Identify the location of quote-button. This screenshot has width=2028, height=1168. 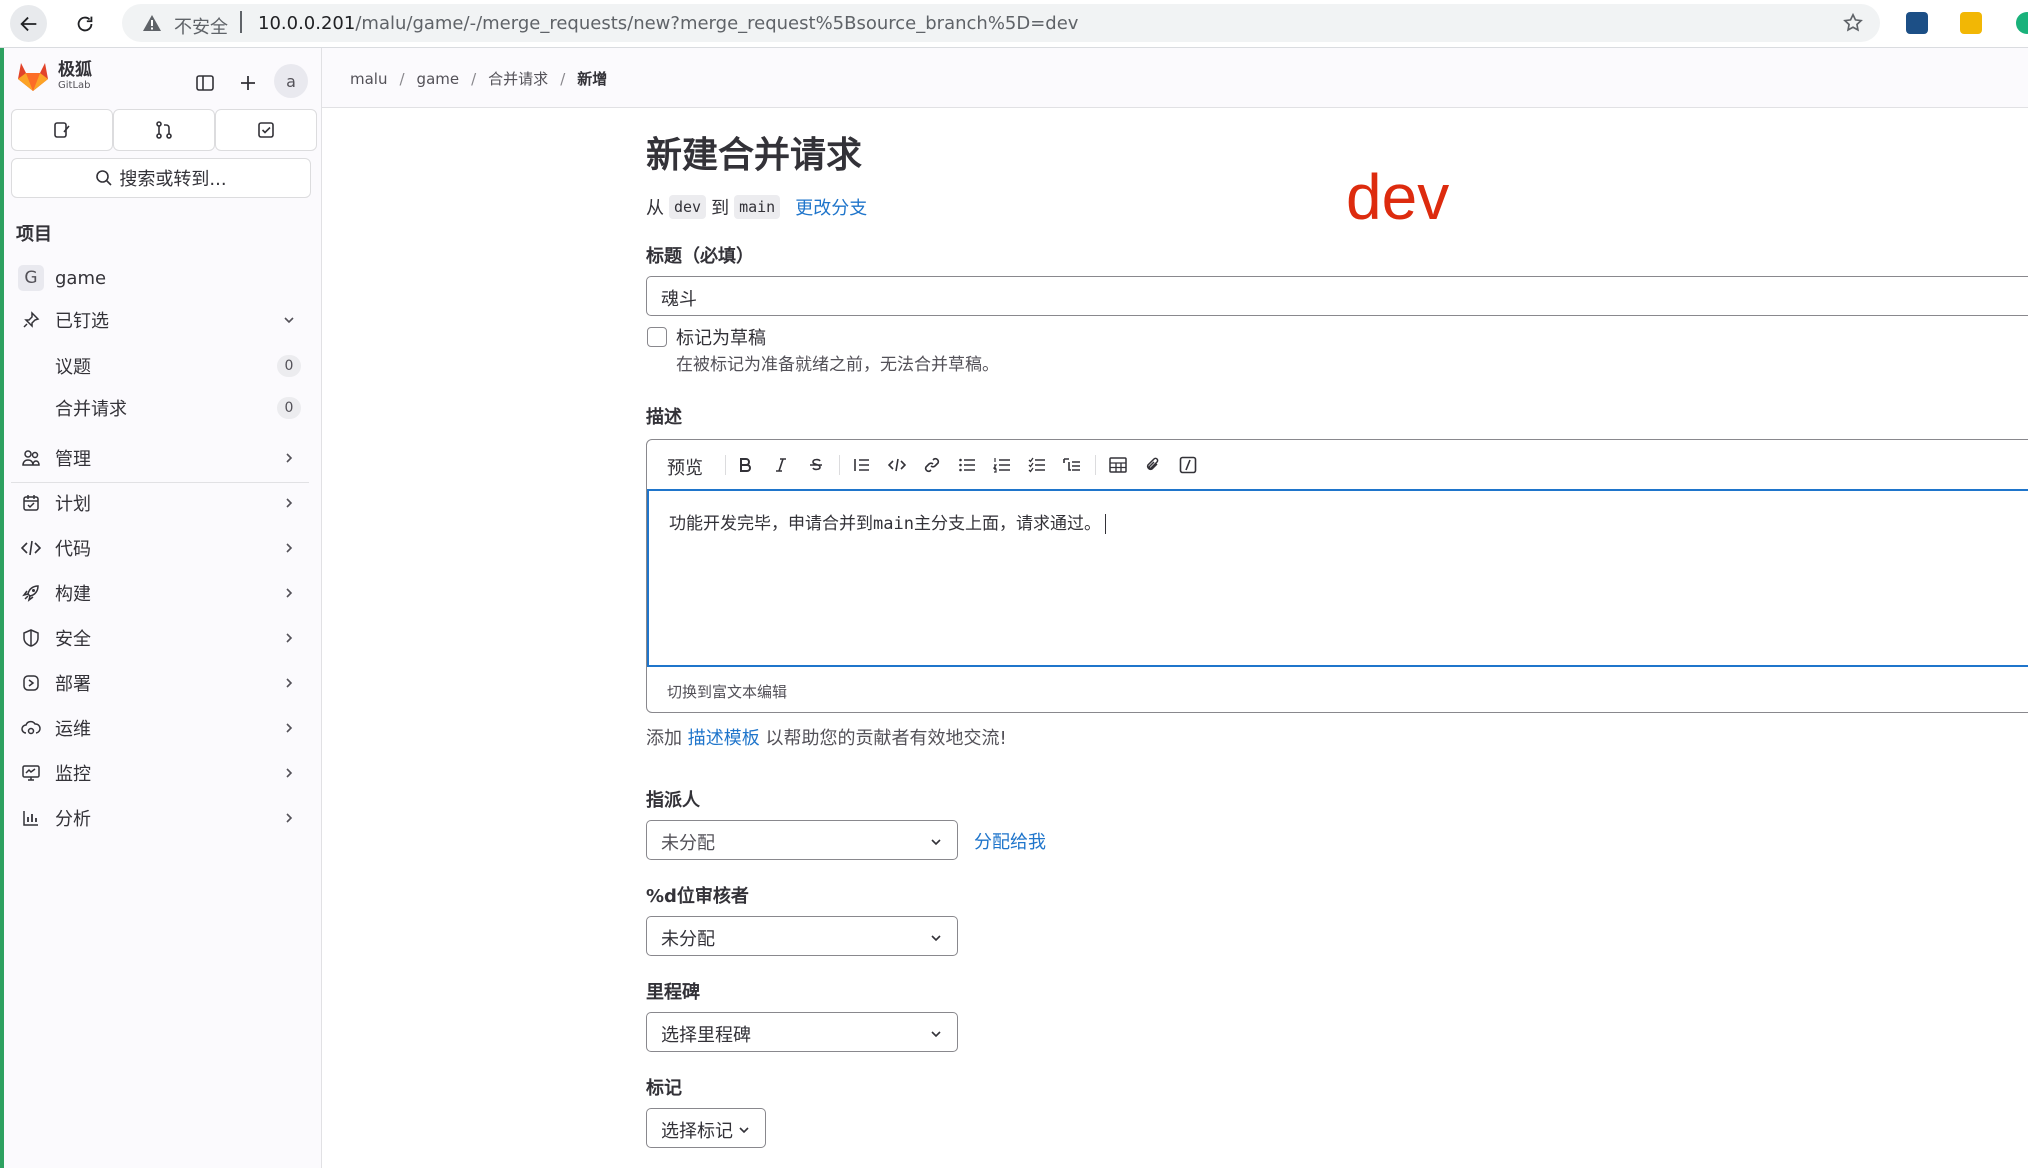
(862, 465).